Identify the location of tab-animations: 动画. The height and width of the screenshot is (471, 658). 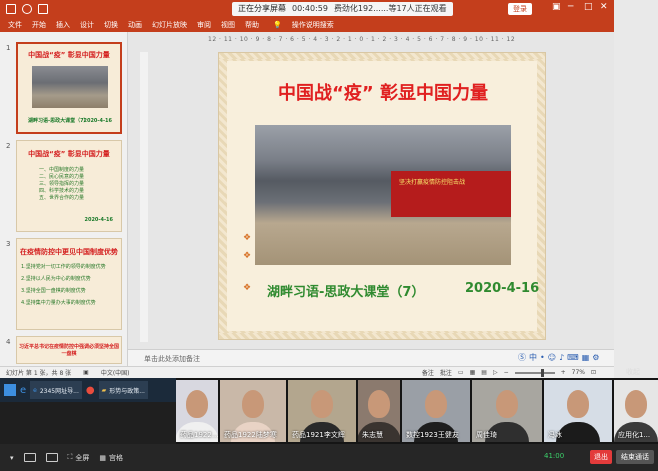
(135, 25).